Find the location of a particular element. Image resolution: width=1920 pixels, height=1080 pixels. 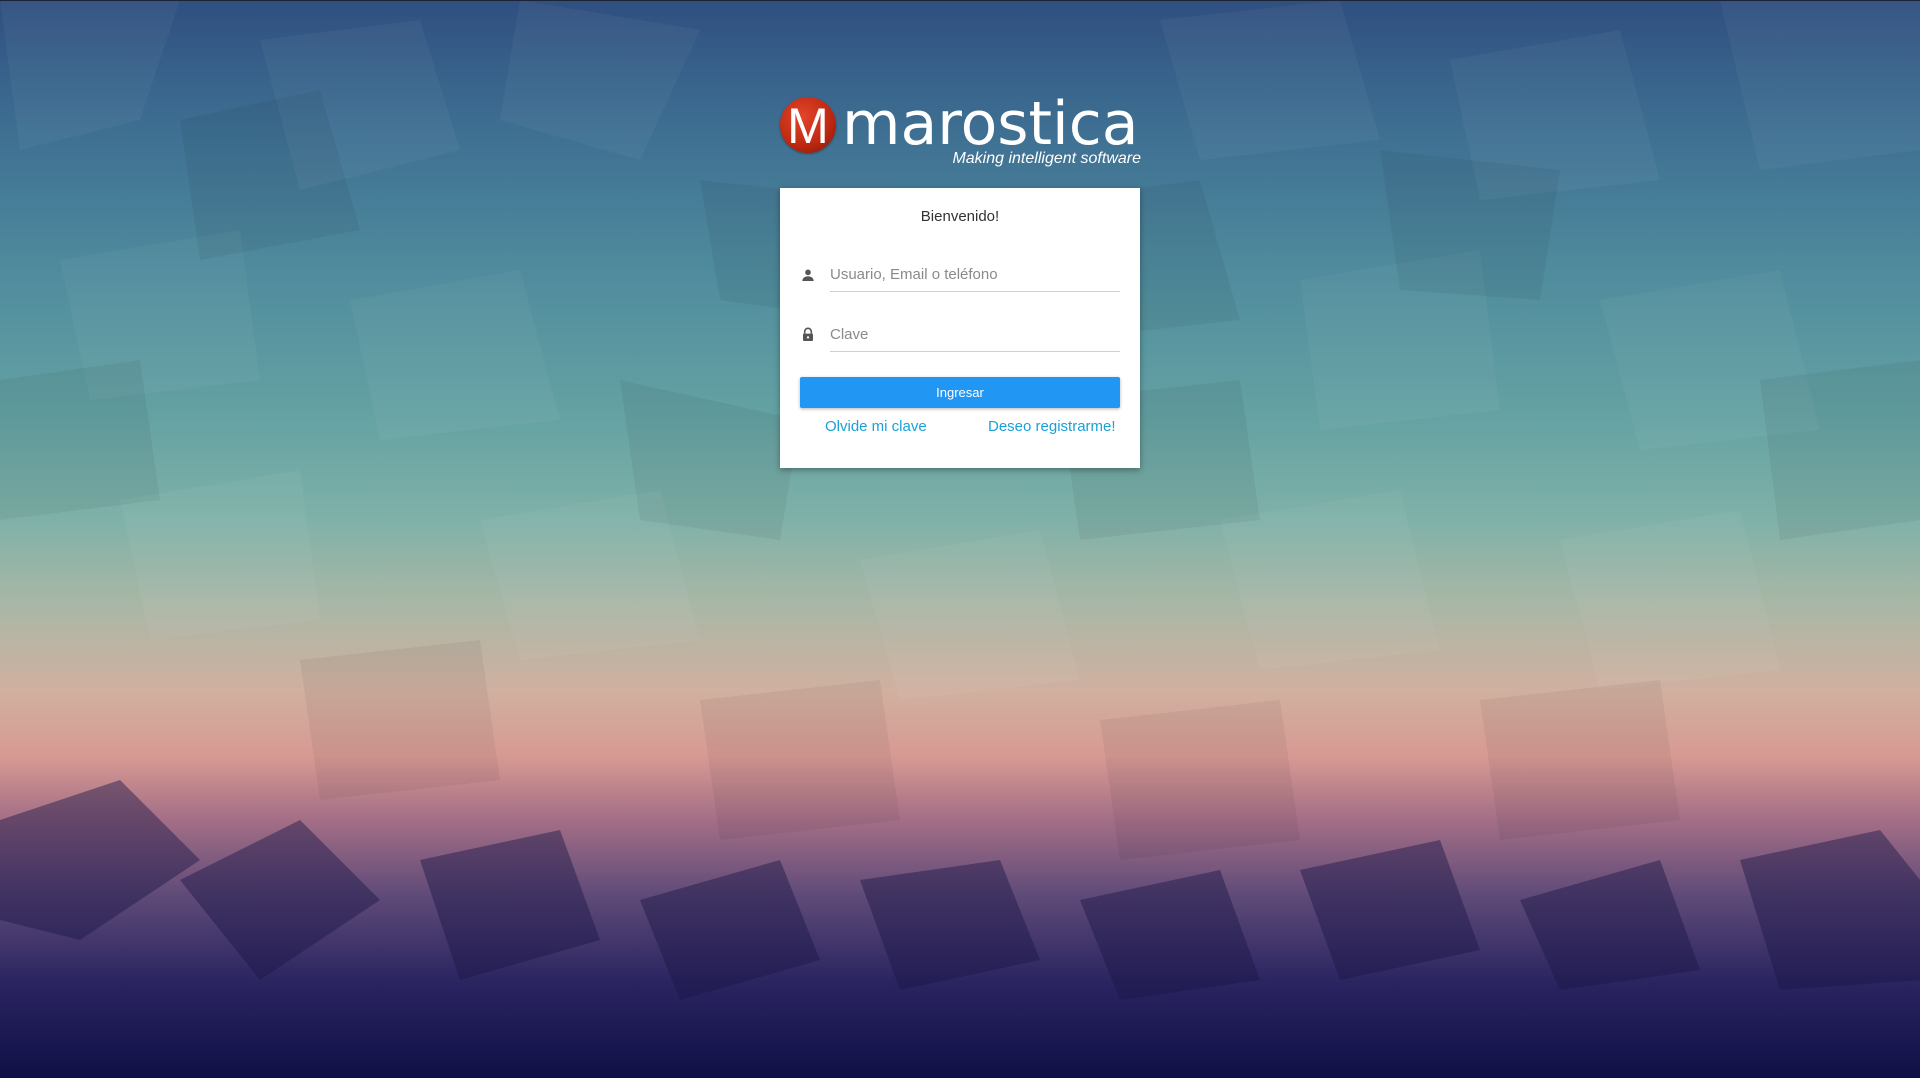

username-field is located at coordinates (960, 274).